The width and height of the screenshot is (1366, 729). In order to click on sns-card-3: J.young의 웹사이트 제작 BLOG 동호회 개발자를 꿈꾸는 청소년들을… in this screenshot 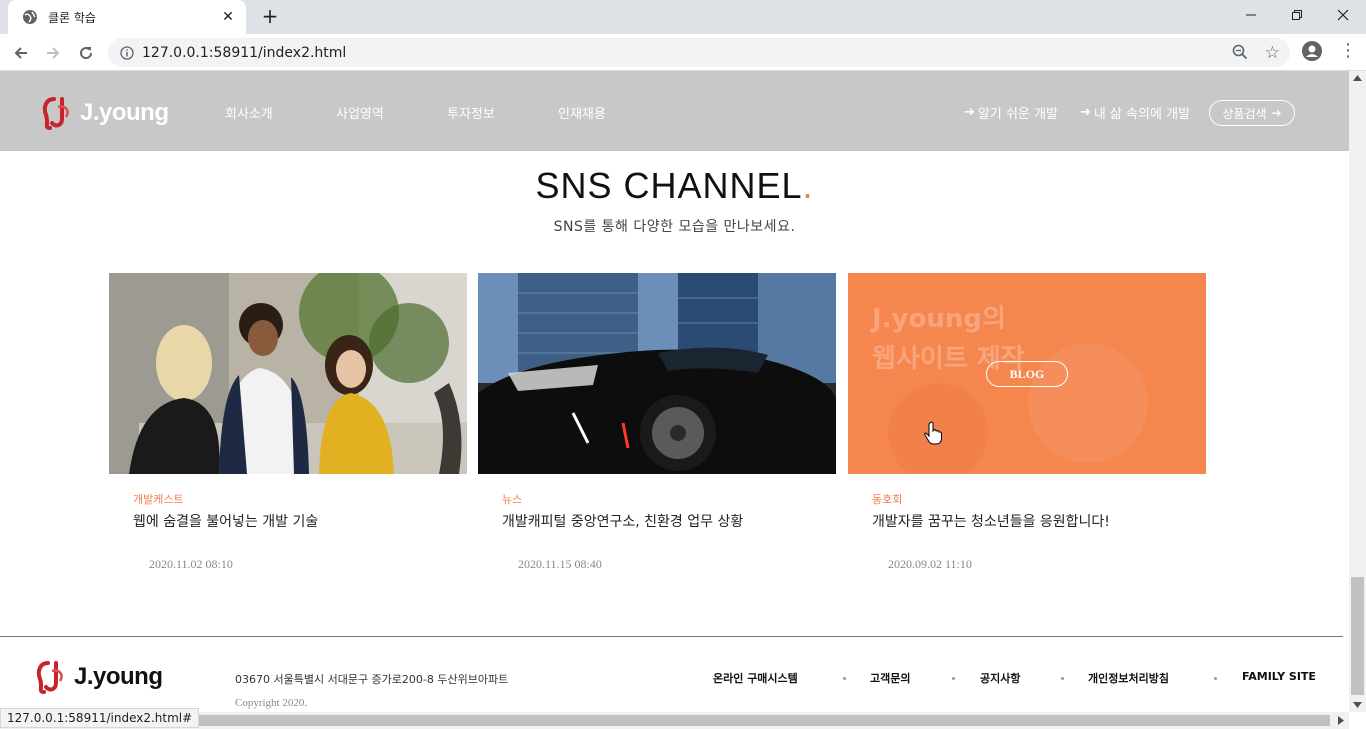, I will do `click(1027, 422)`.